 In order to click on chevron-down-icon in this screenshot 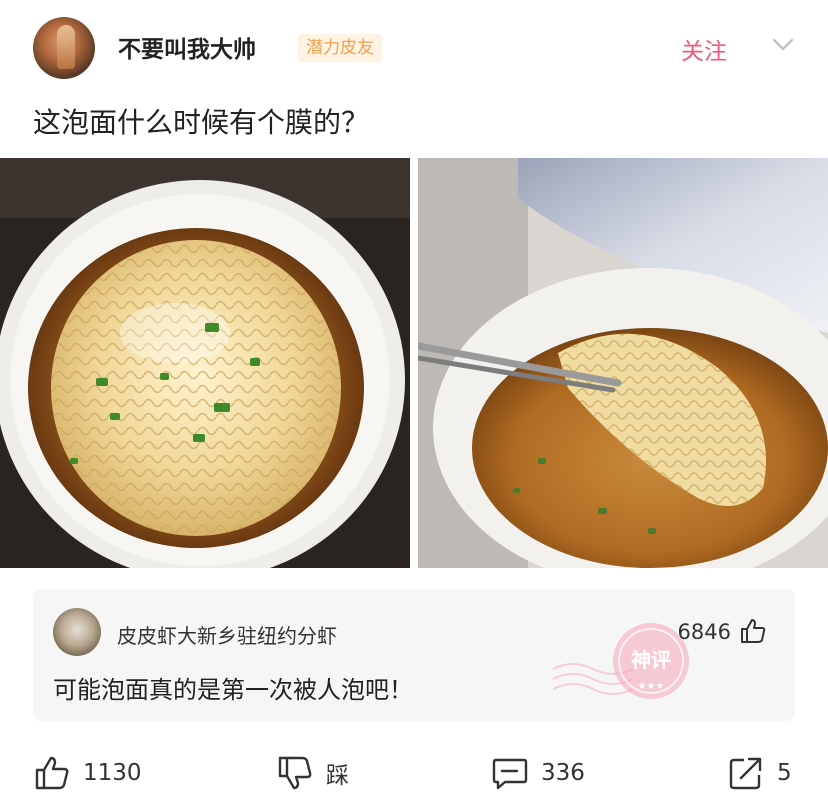, I will do `click(783, 45)`.